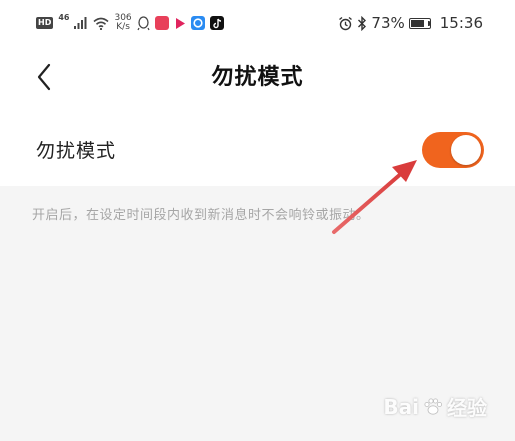  I want to click on status-bar-right: 73% 15:36, so click(410, 23).